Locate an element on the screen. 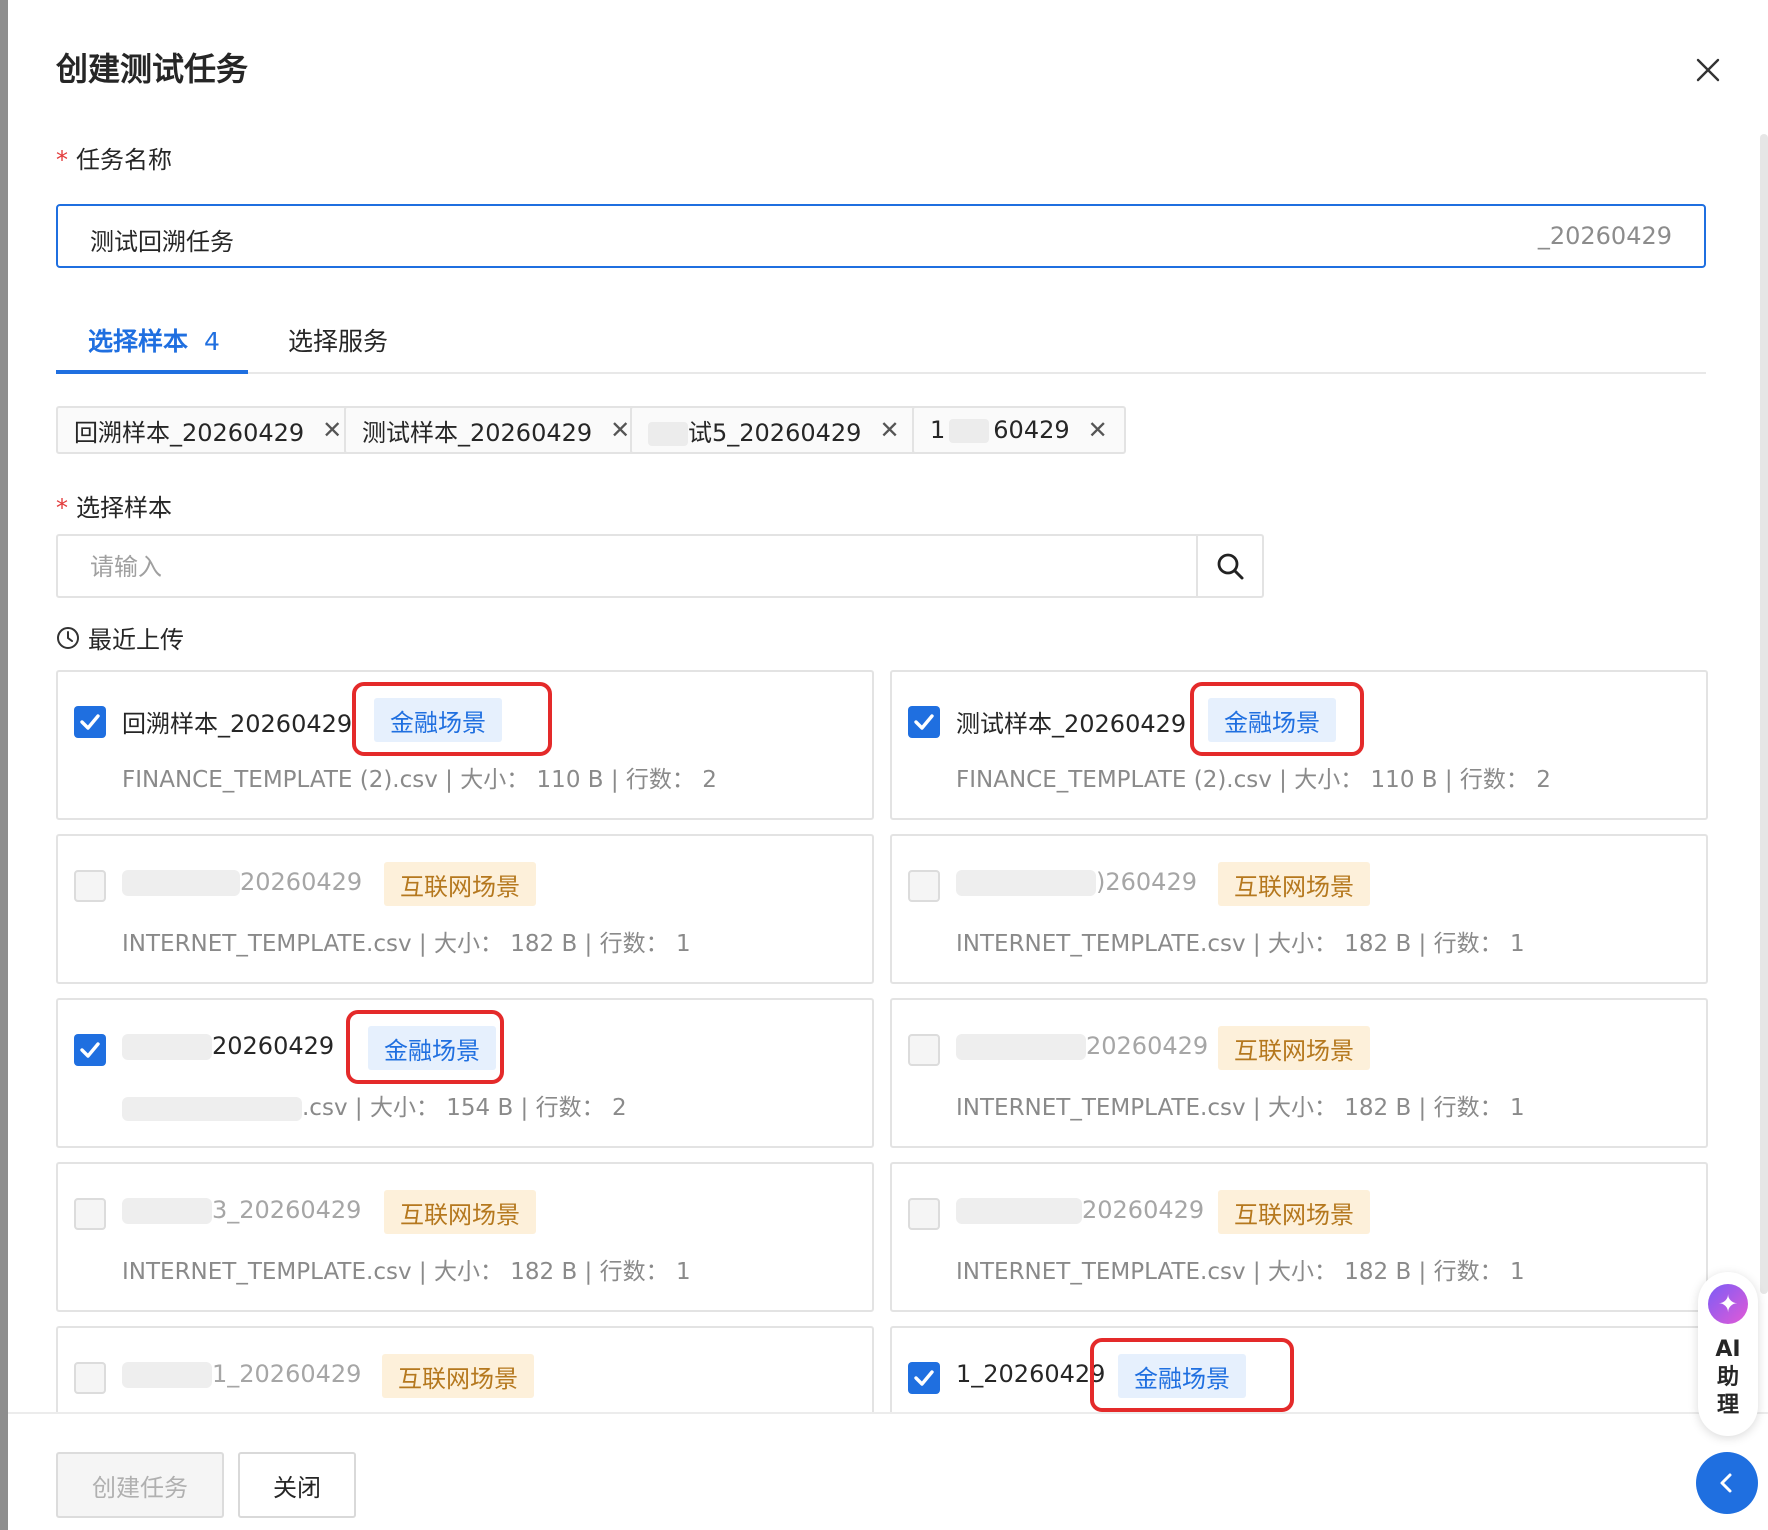 The image size is (1768, 1530). close-icon is located at coordinates (1708, 70).